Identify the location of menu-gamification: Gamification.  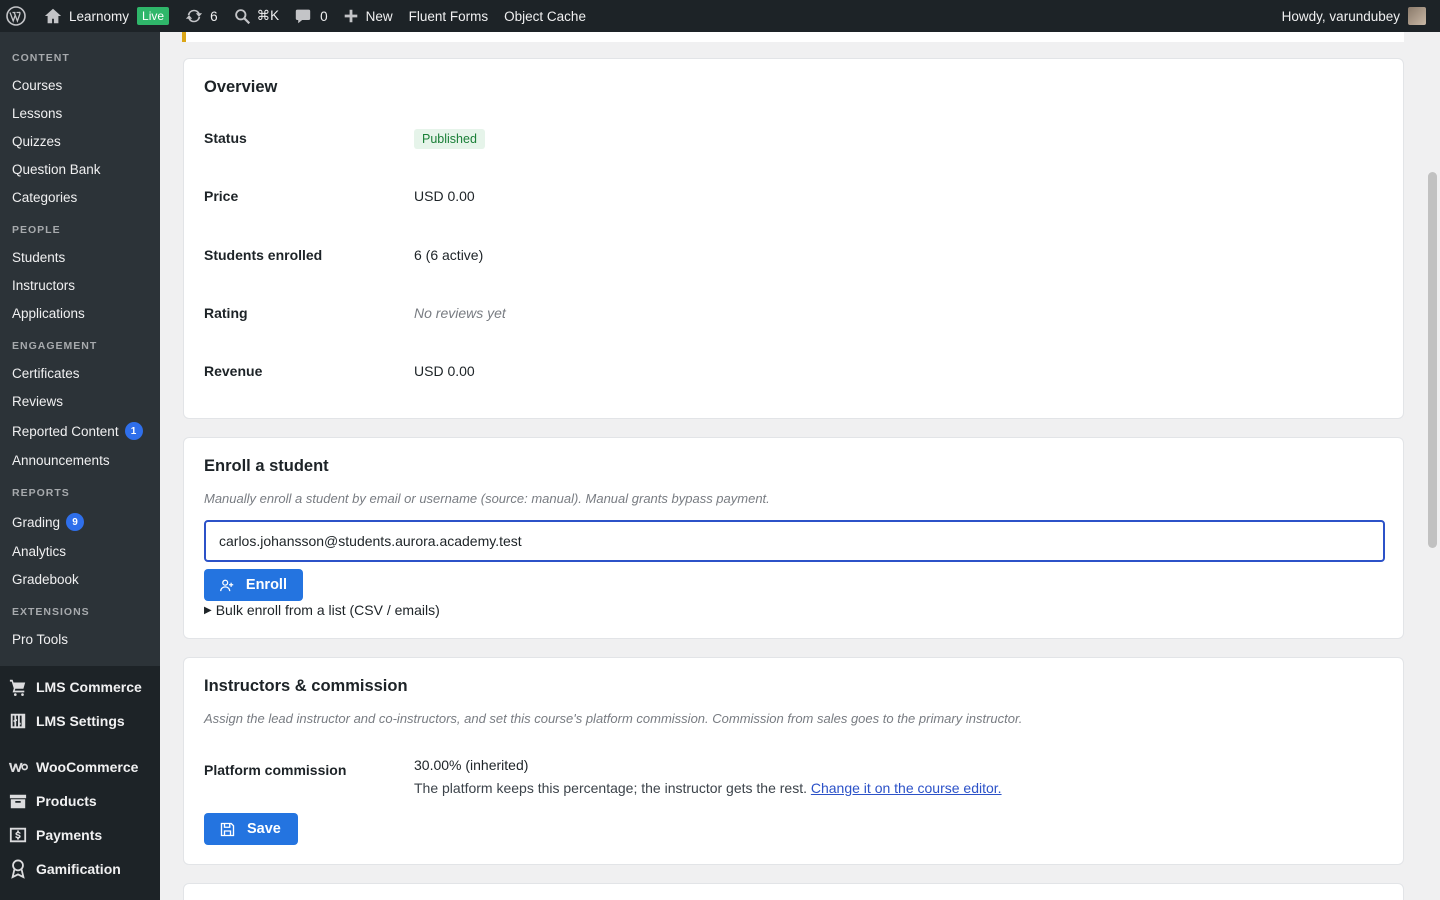
(80, 869).